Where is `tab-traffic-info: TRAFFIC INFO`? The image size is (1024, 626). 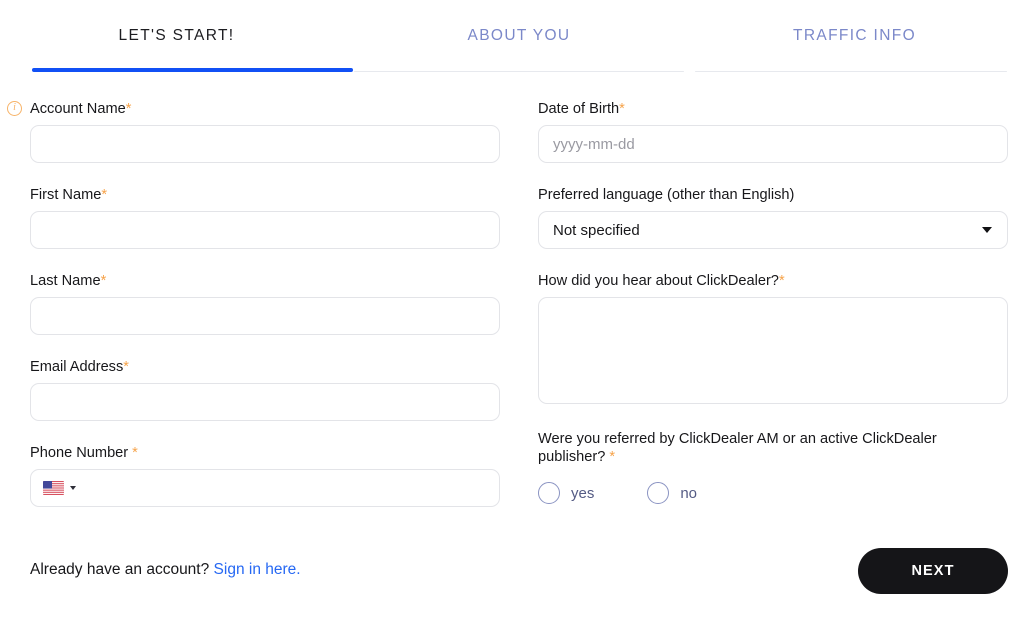
tab-traffic-info: TRAFFIC INFO is located at coordinates (854, 36).